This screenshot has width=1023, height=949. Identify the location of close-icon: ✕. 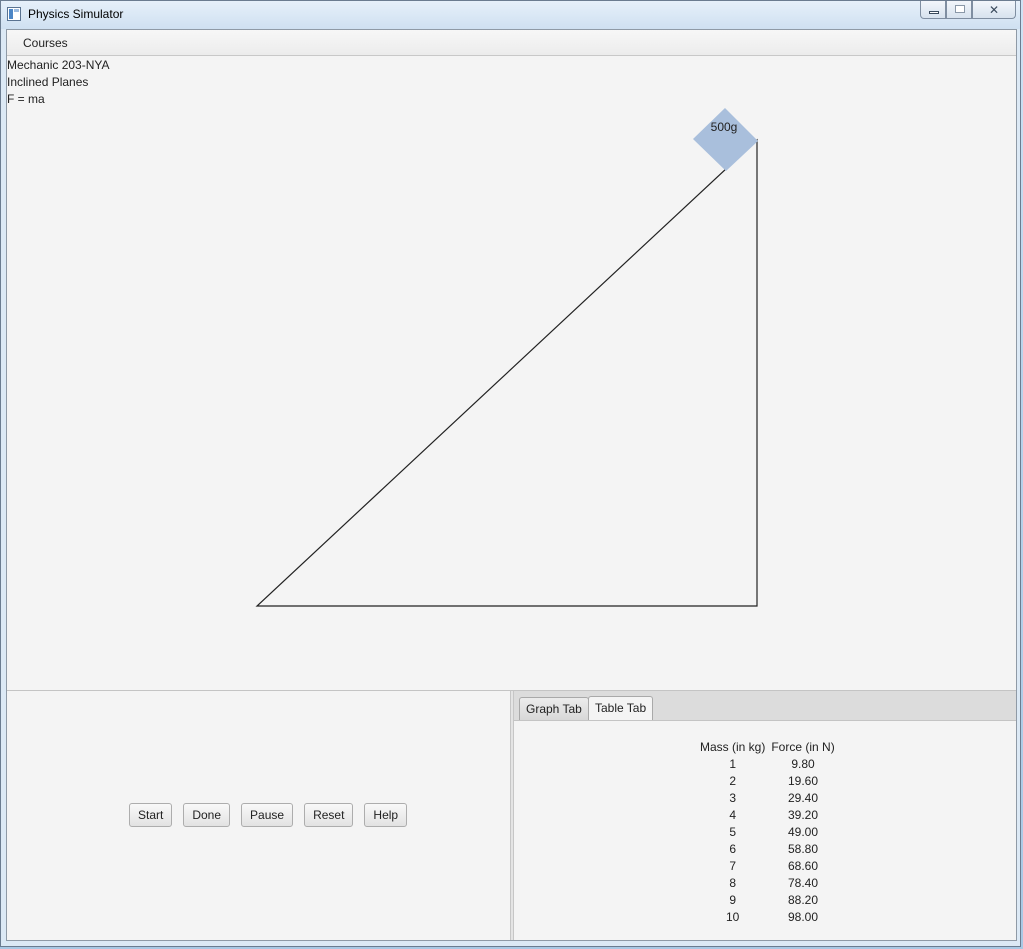
(994, 10).